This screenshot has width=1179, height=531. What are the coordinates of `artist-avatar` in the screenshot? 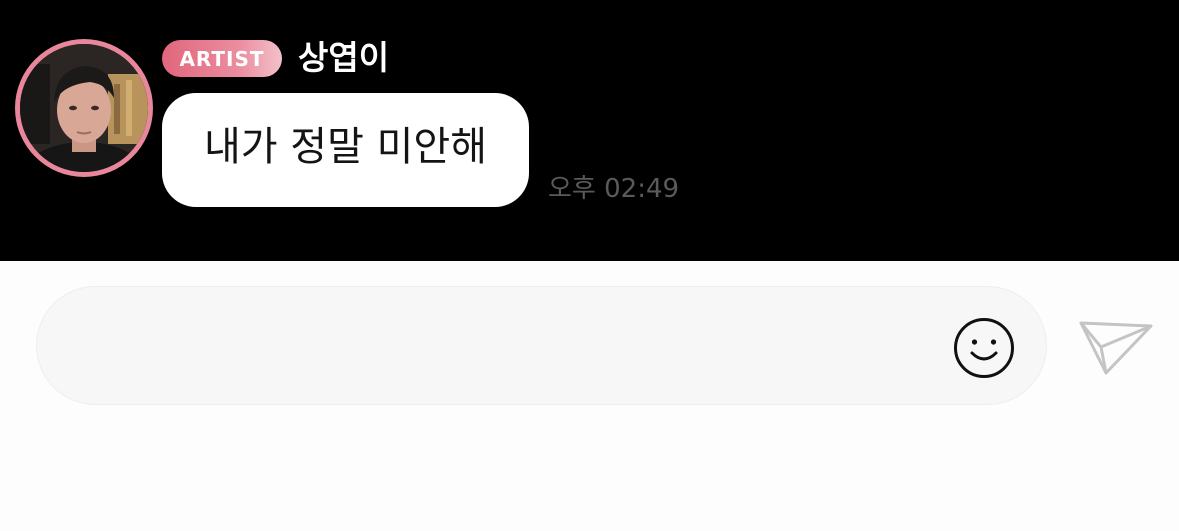 It's located at (84, 108).